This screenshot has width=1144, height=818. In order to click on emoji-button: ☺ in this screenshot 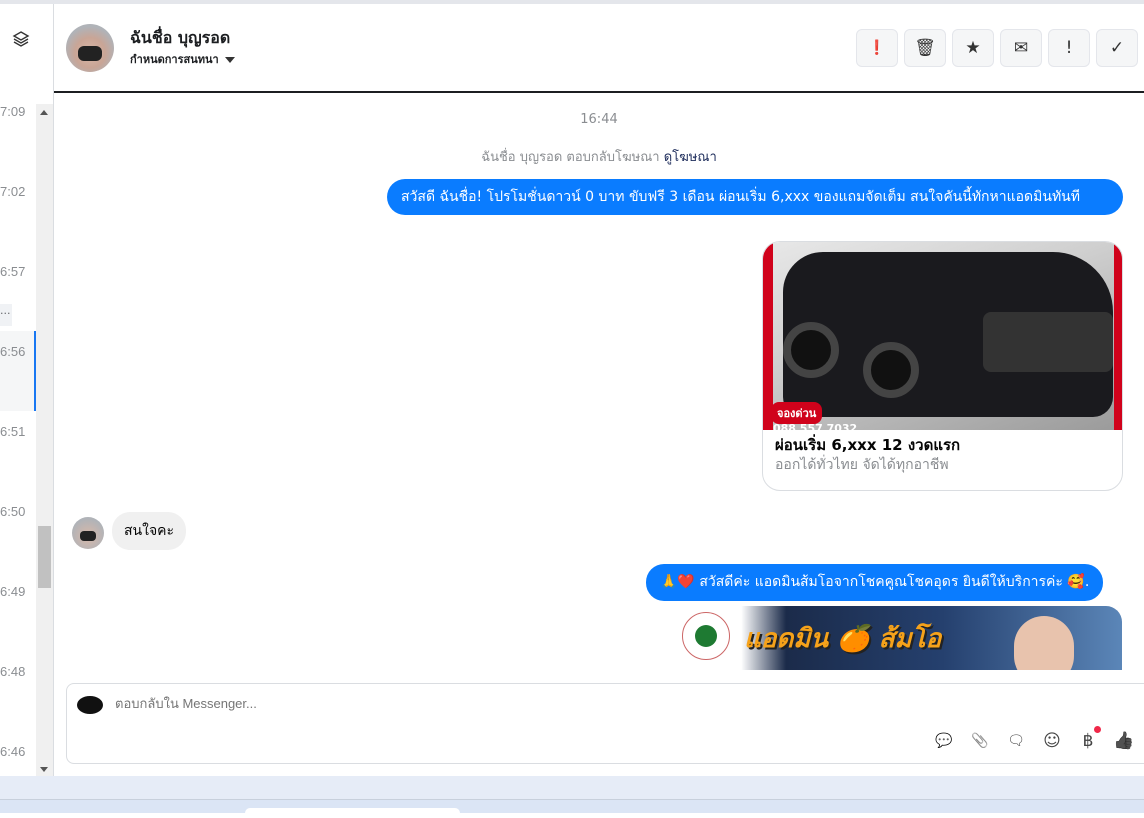, I will do `click(1052, 741)`.